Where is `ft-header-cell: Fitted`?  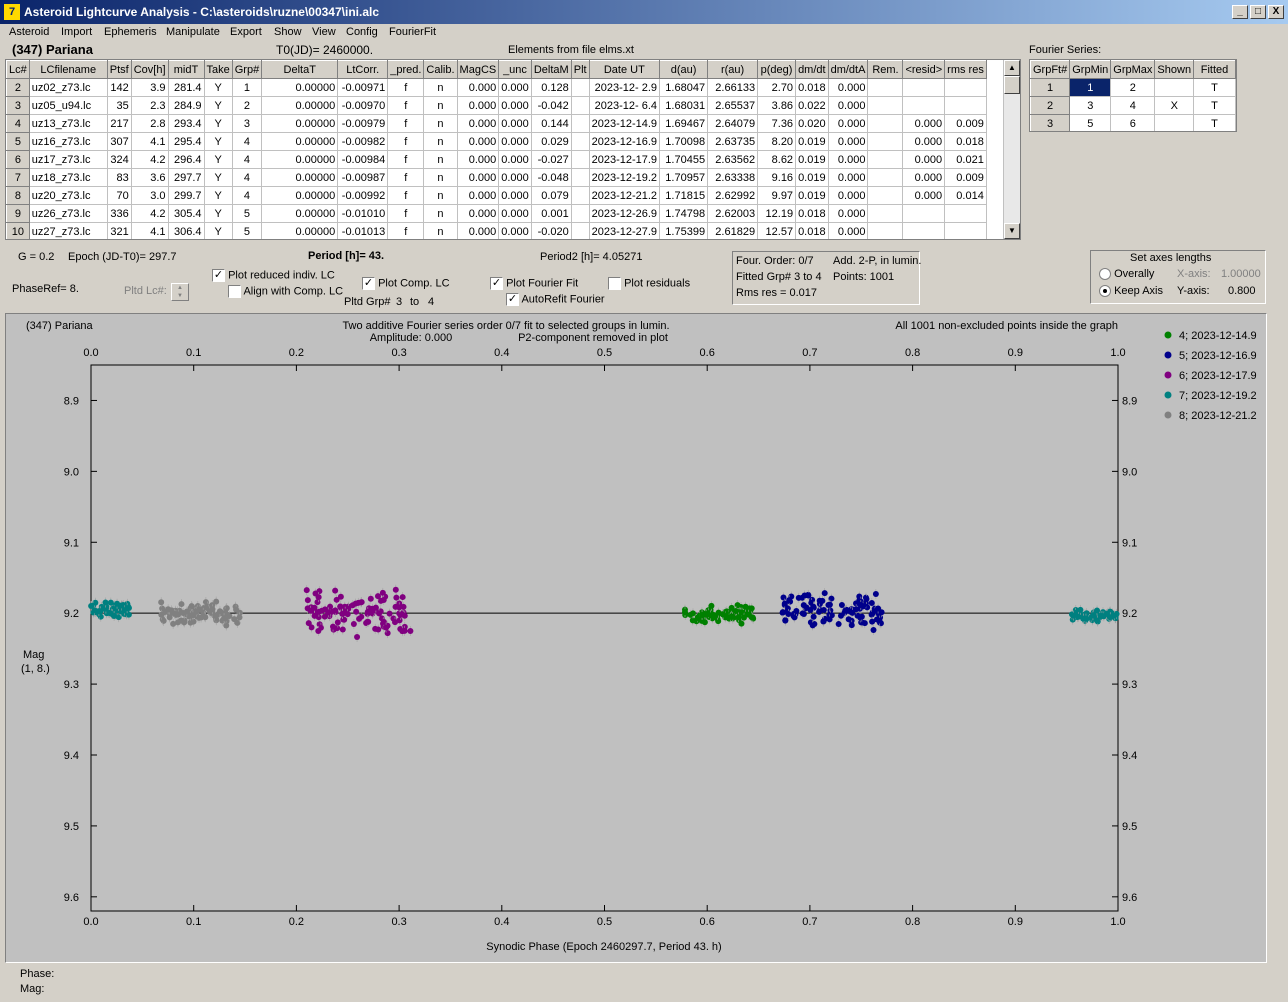
ft-header-cell: Fitted is located at coordinates (1214, 69).